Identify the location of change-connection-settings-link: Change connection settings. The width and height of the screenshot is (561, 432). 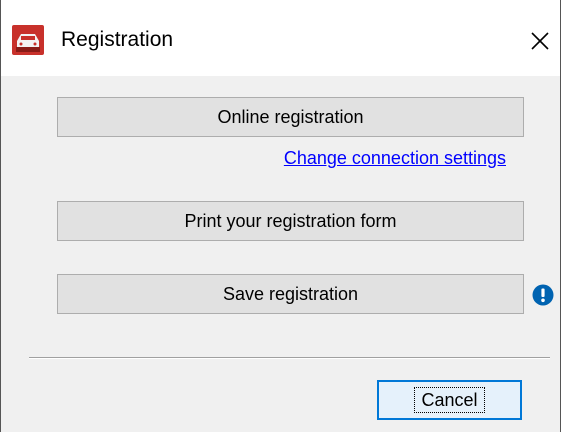
(395, 158).